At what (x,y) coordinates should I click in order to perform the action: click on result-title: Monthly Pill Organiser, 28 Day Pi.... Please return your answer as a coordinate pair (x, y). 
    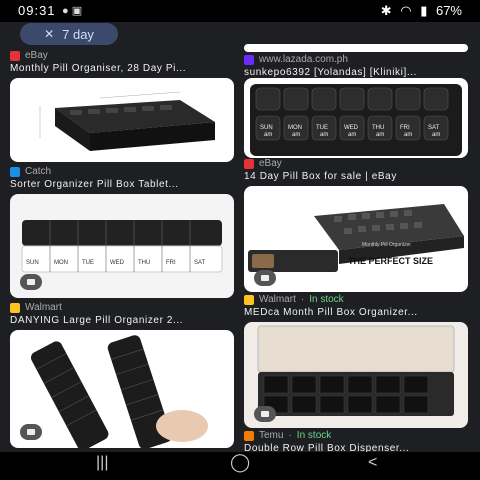
    Looking at the image, I should click on (123, 68).